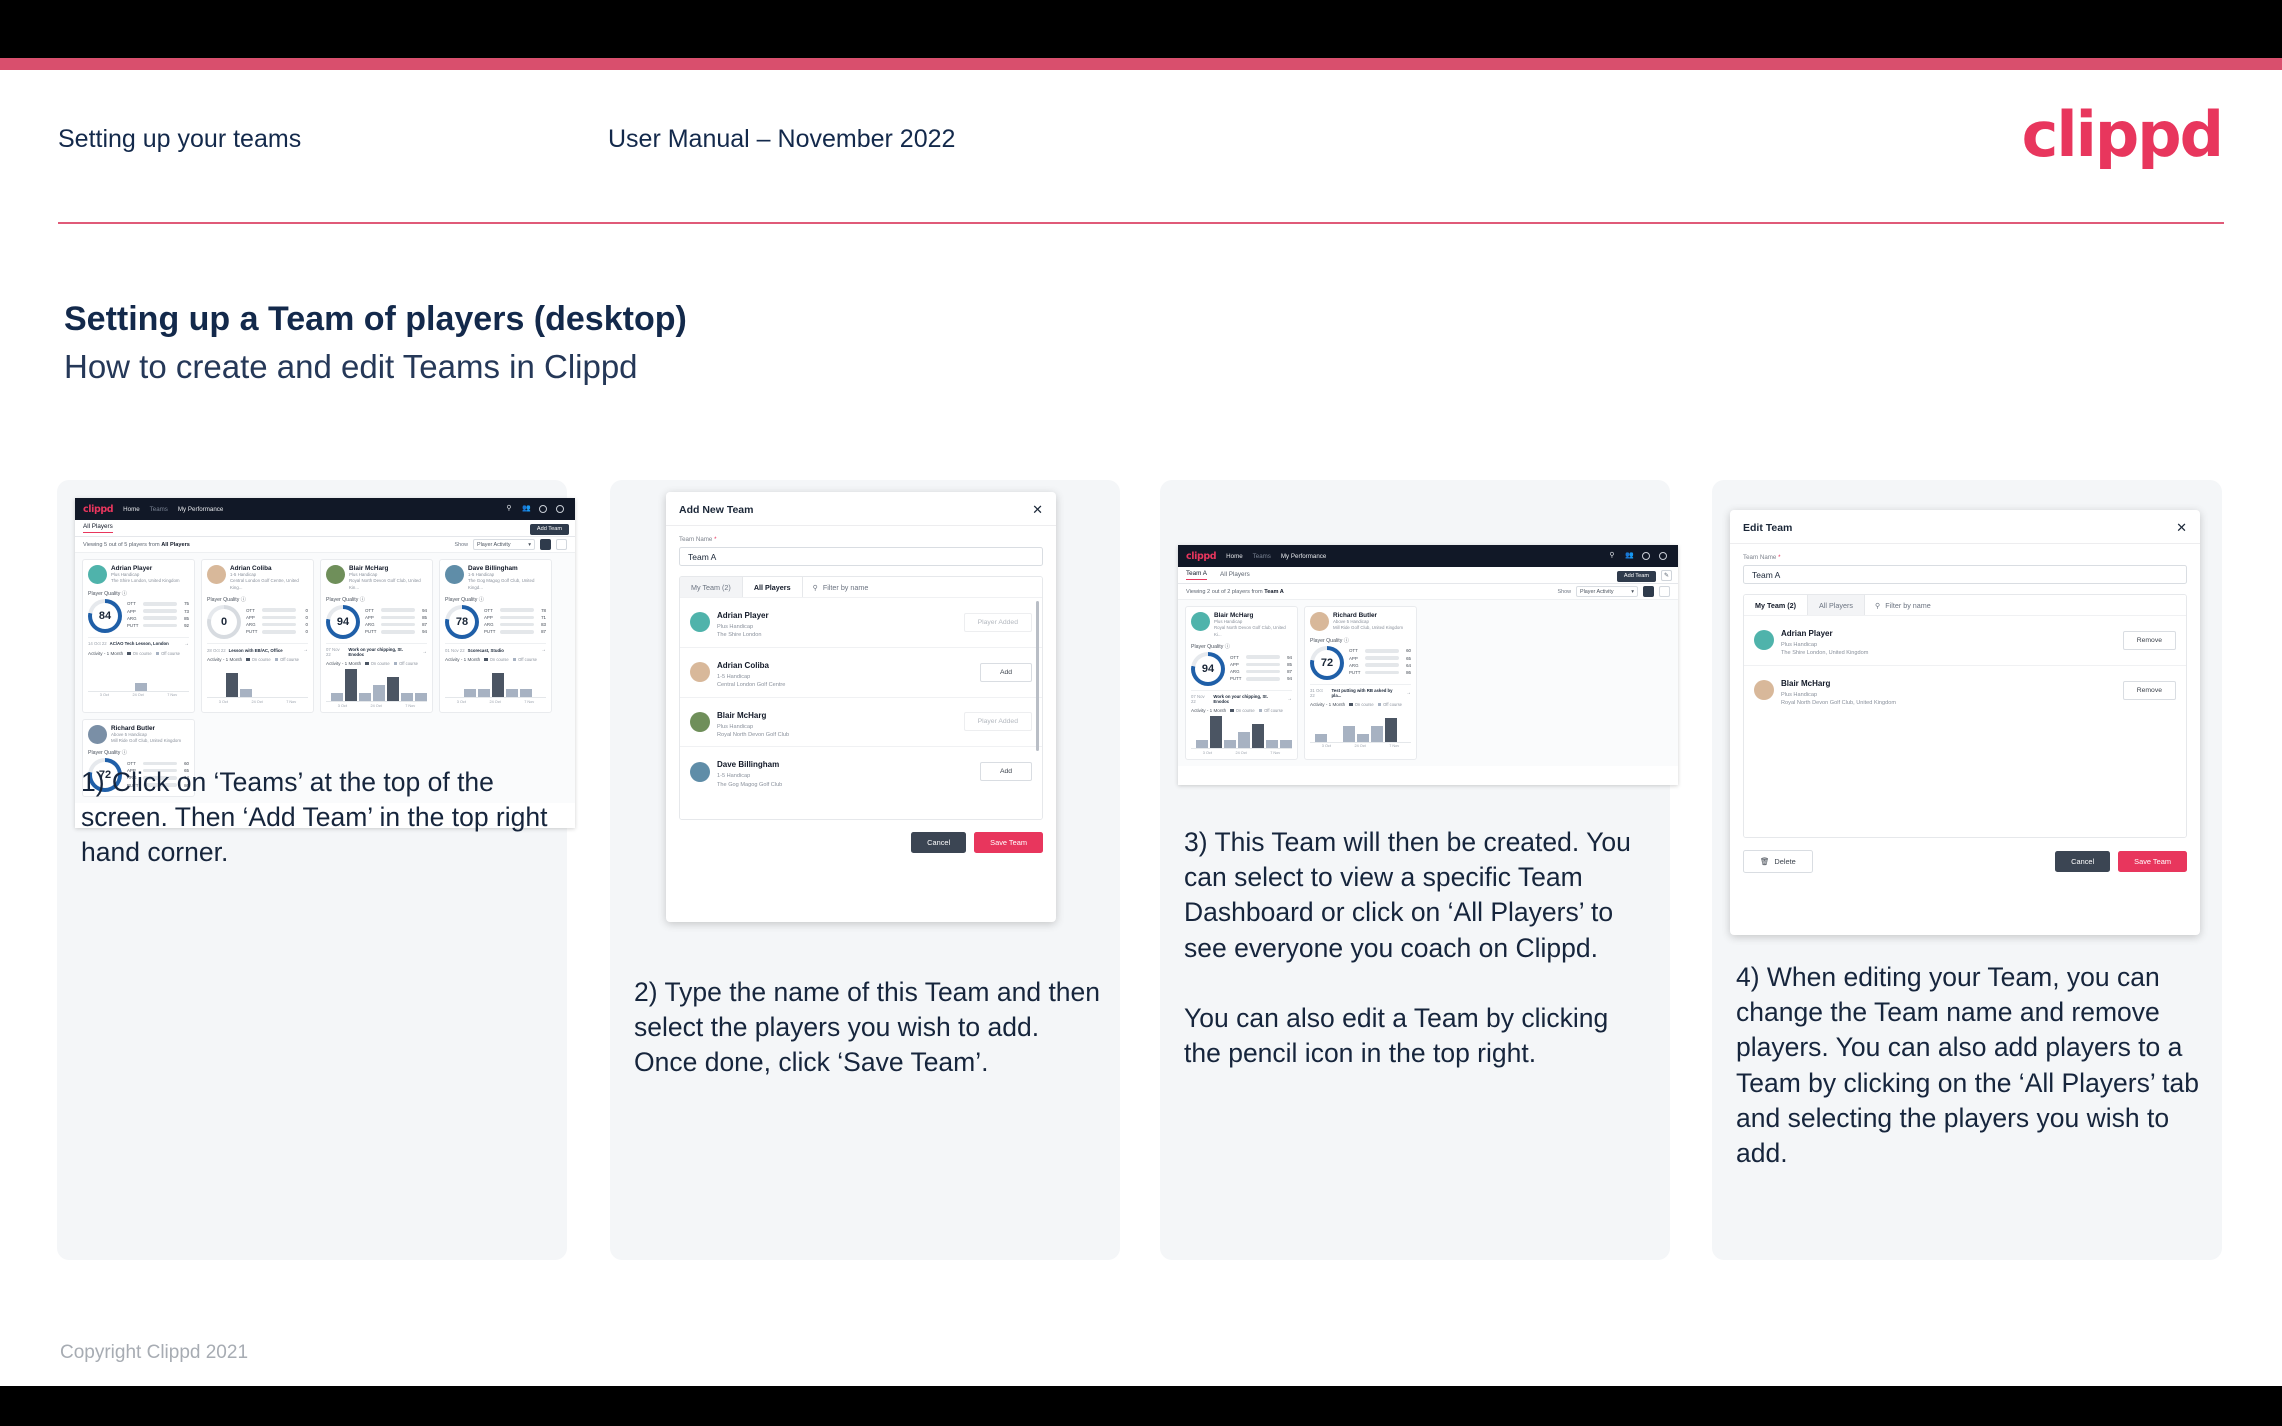 The width and height of the screenshot is (2282, 1426). I want to click on legend-swatch, so click(276, 659).